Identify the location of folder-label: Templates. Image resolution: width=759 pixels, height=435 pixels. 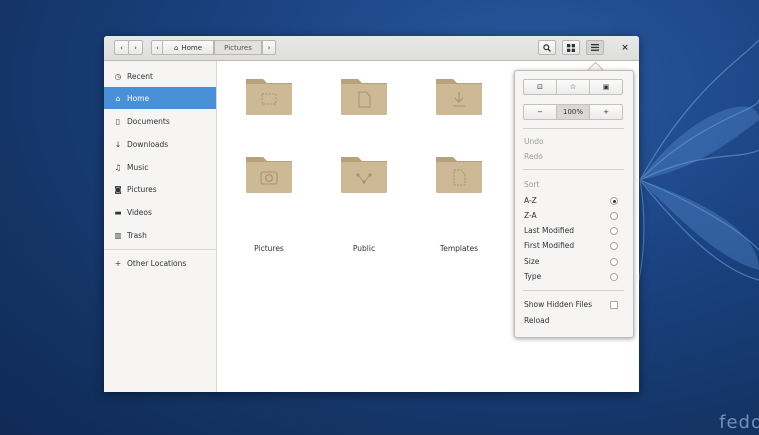
(459, 248).